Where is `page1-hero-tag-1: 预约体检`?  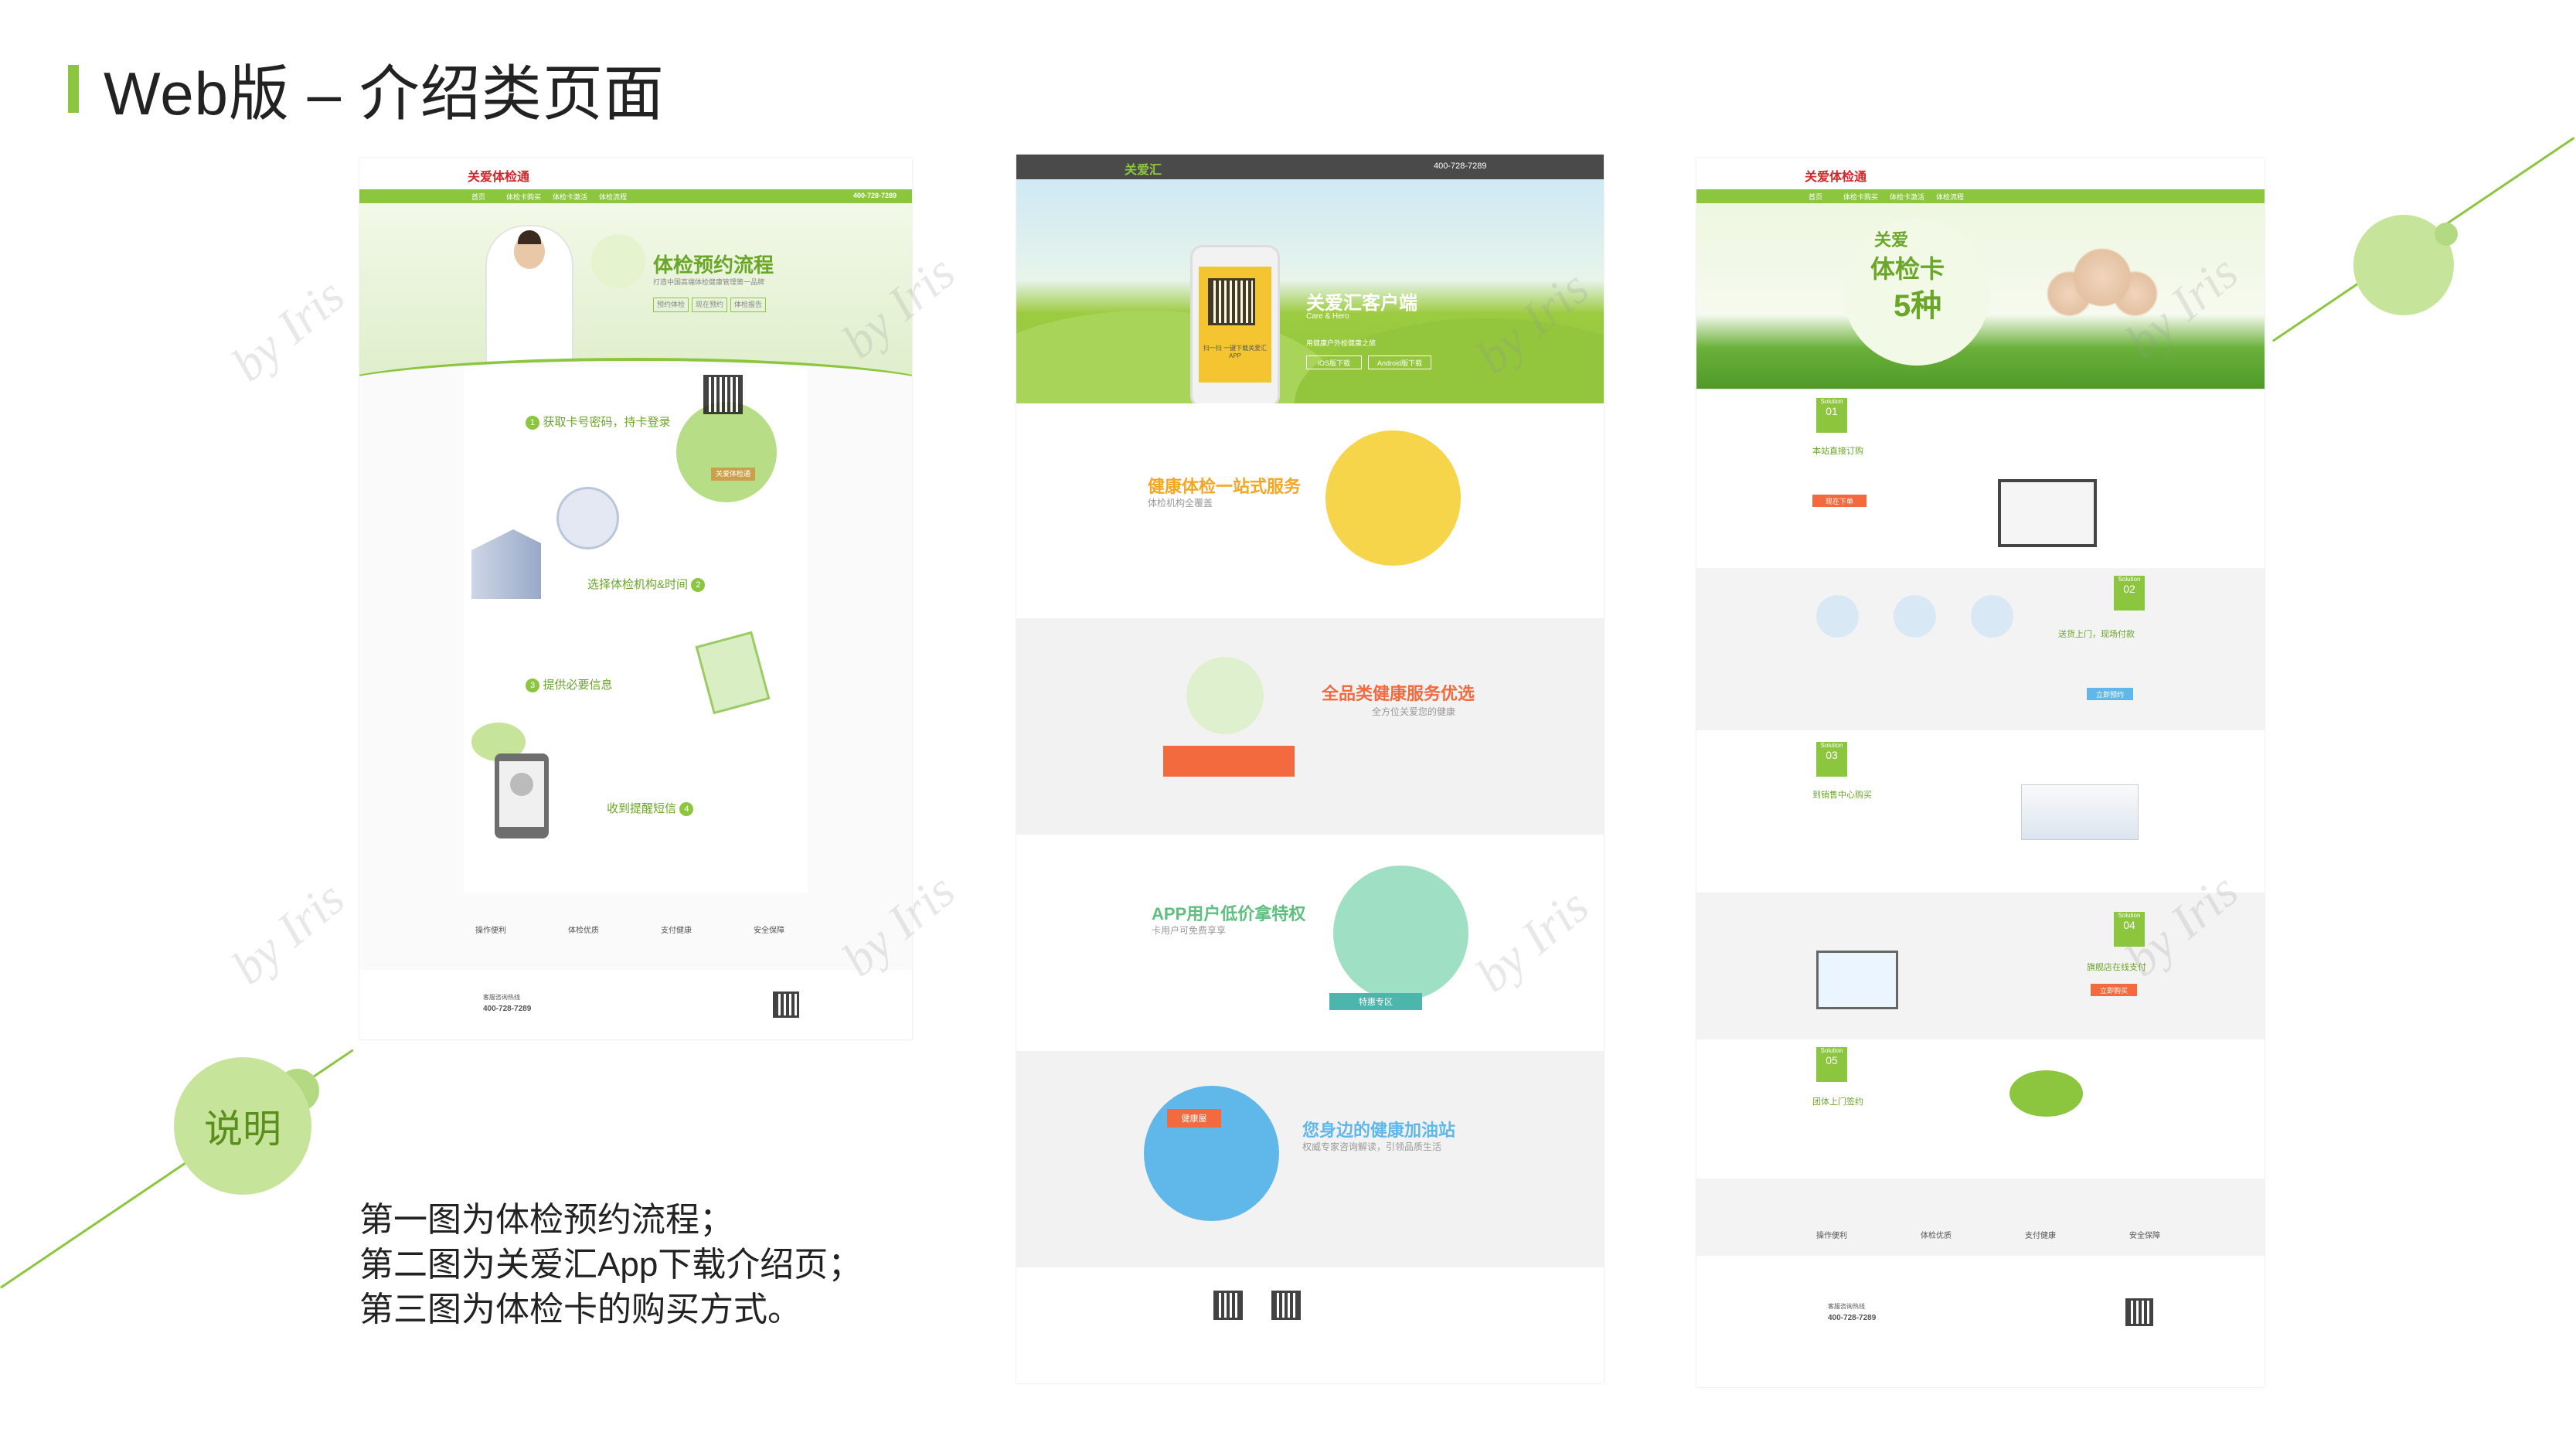 page1-hero-tag-1: 预约体检 is located at coordinates (671, 305).